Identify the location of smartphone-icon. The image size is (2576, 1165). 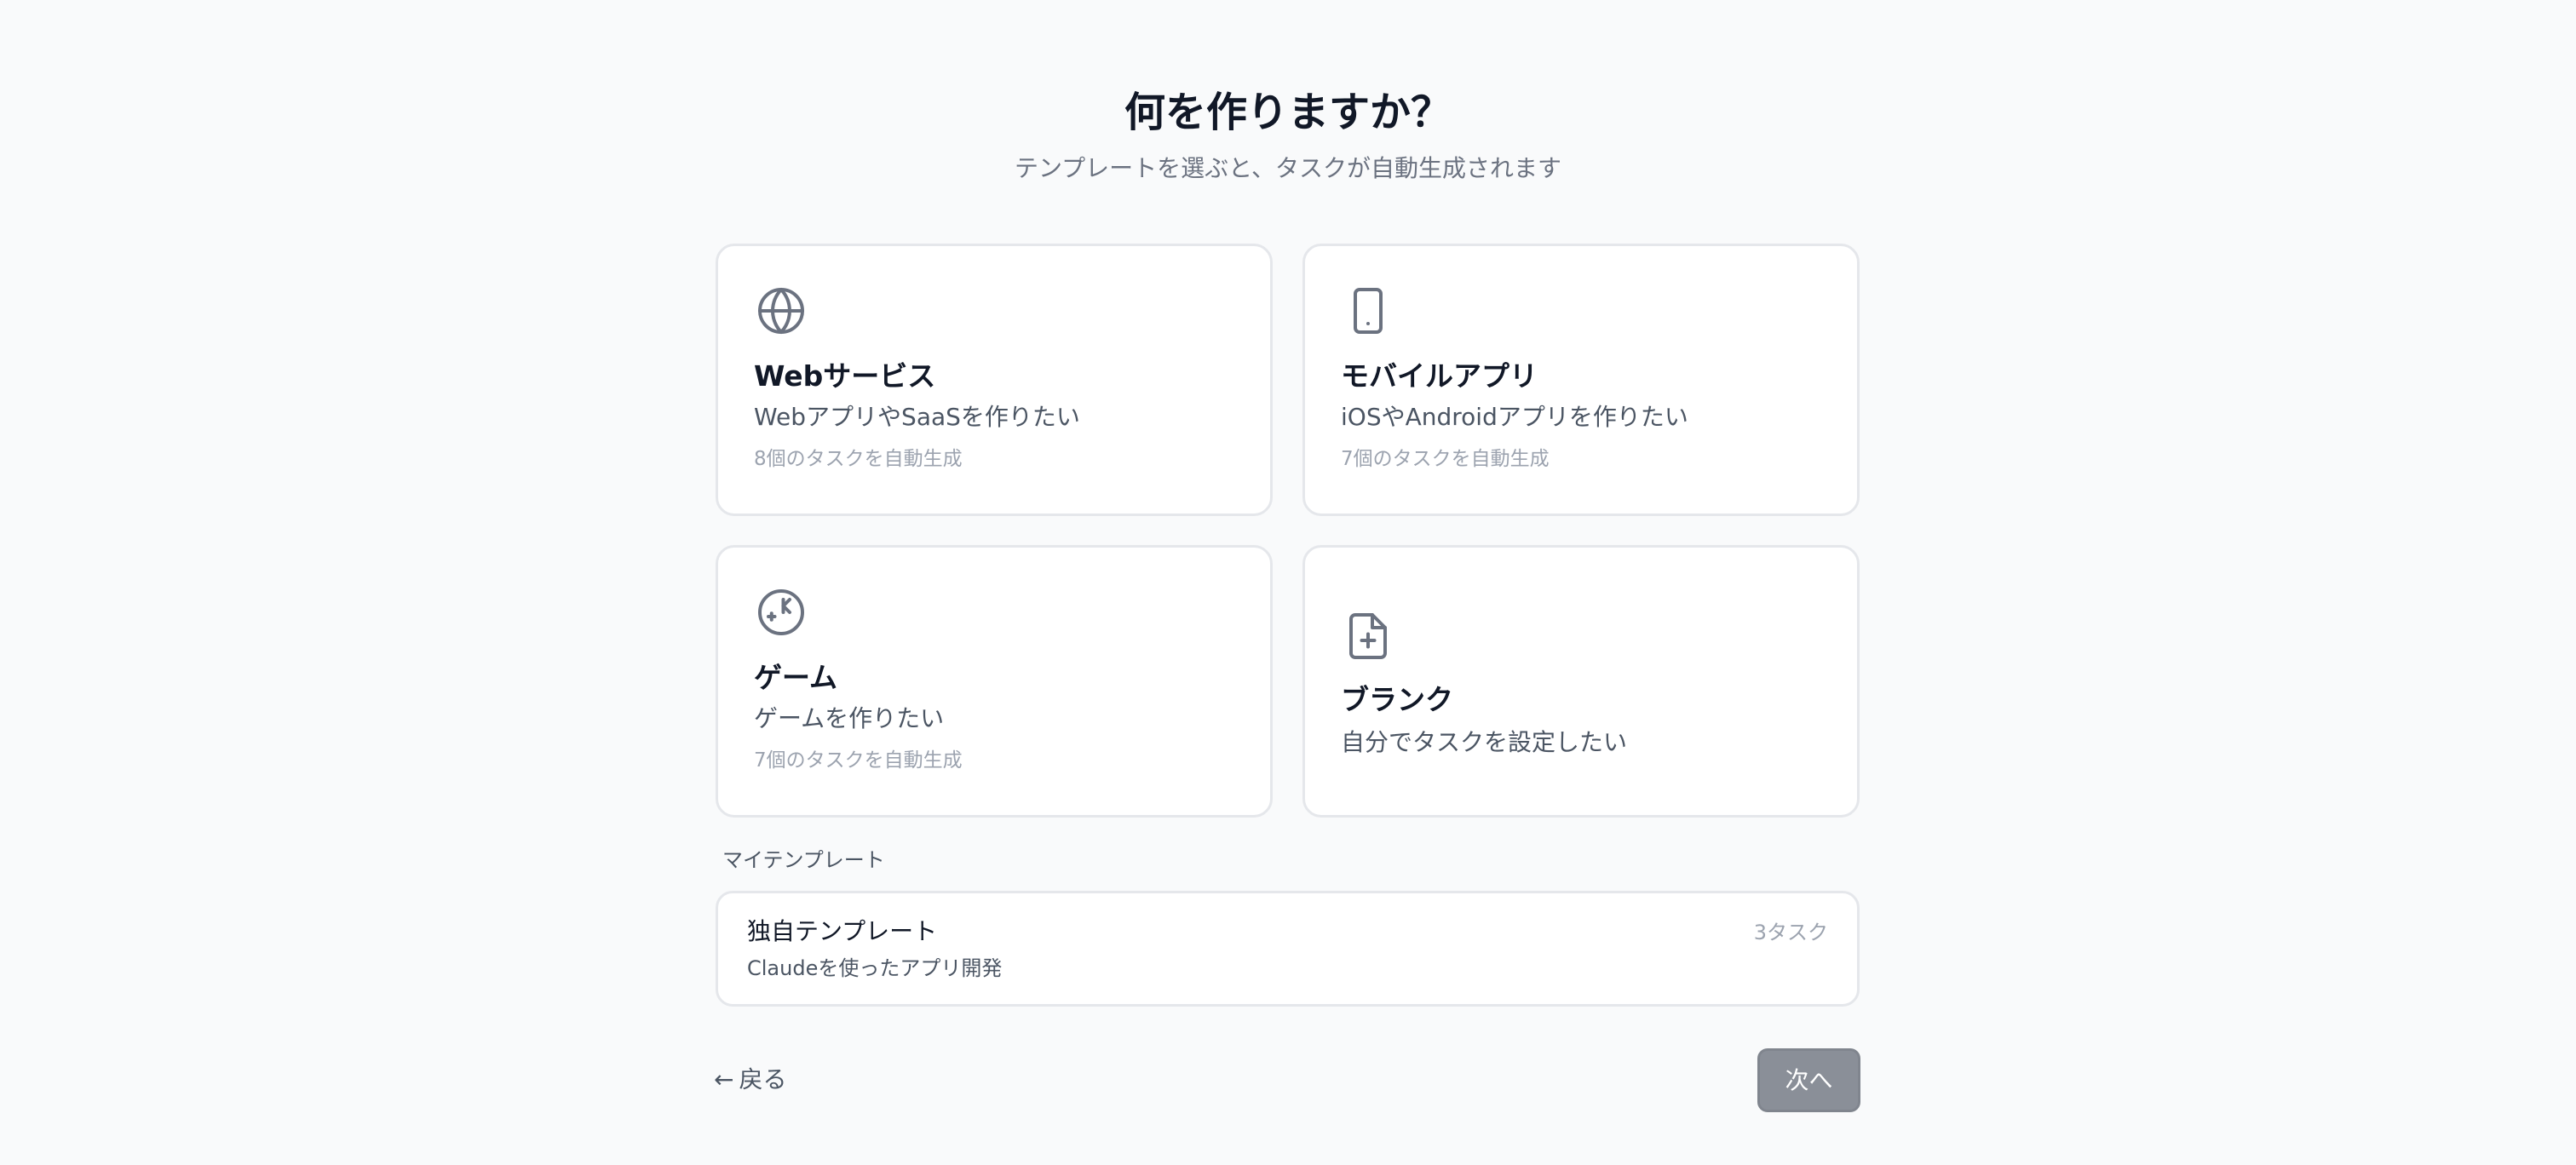
(1369, 311).